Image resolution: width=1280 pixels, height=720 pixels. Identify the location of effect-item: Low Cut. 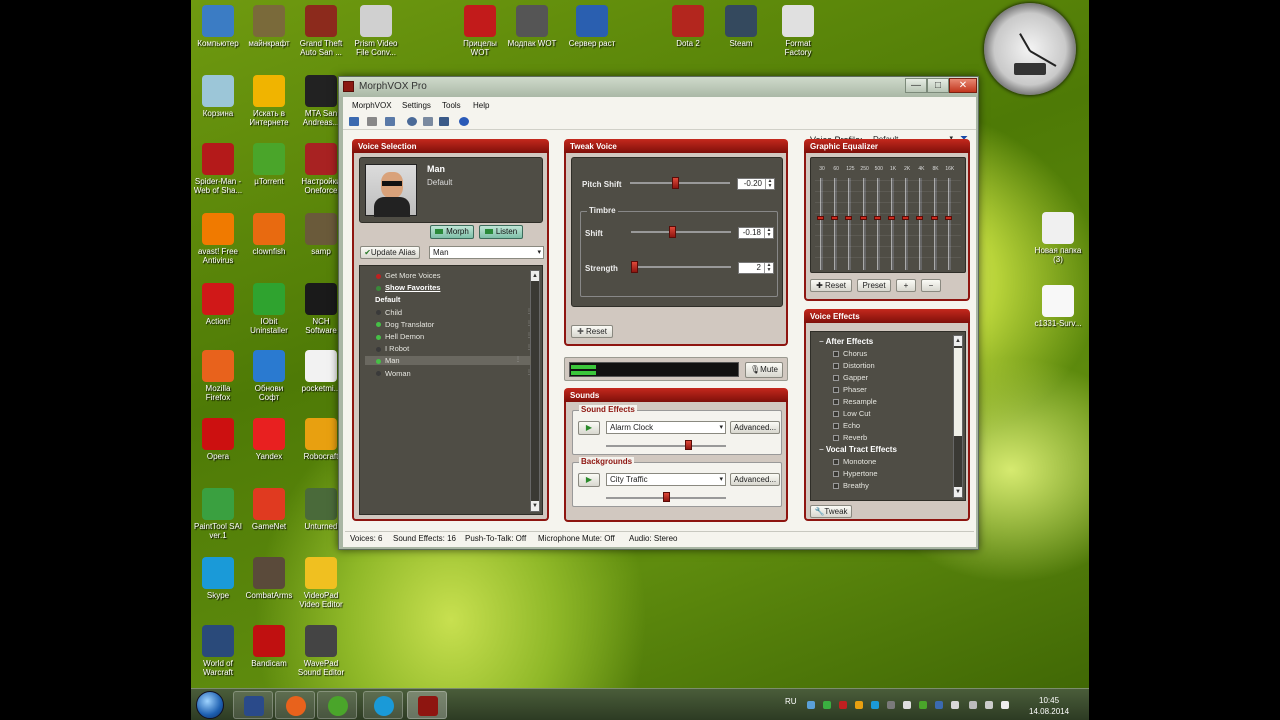
(852, 413).